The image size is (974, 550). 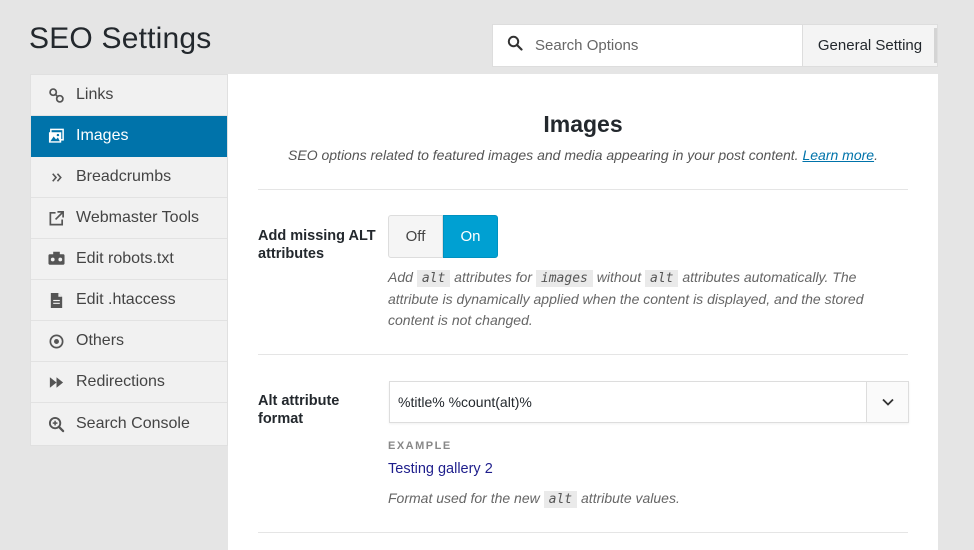 What do you see at coordinates (515, 45) in the screenshot?
I see `search-icon` at bounding box center [515, 45].